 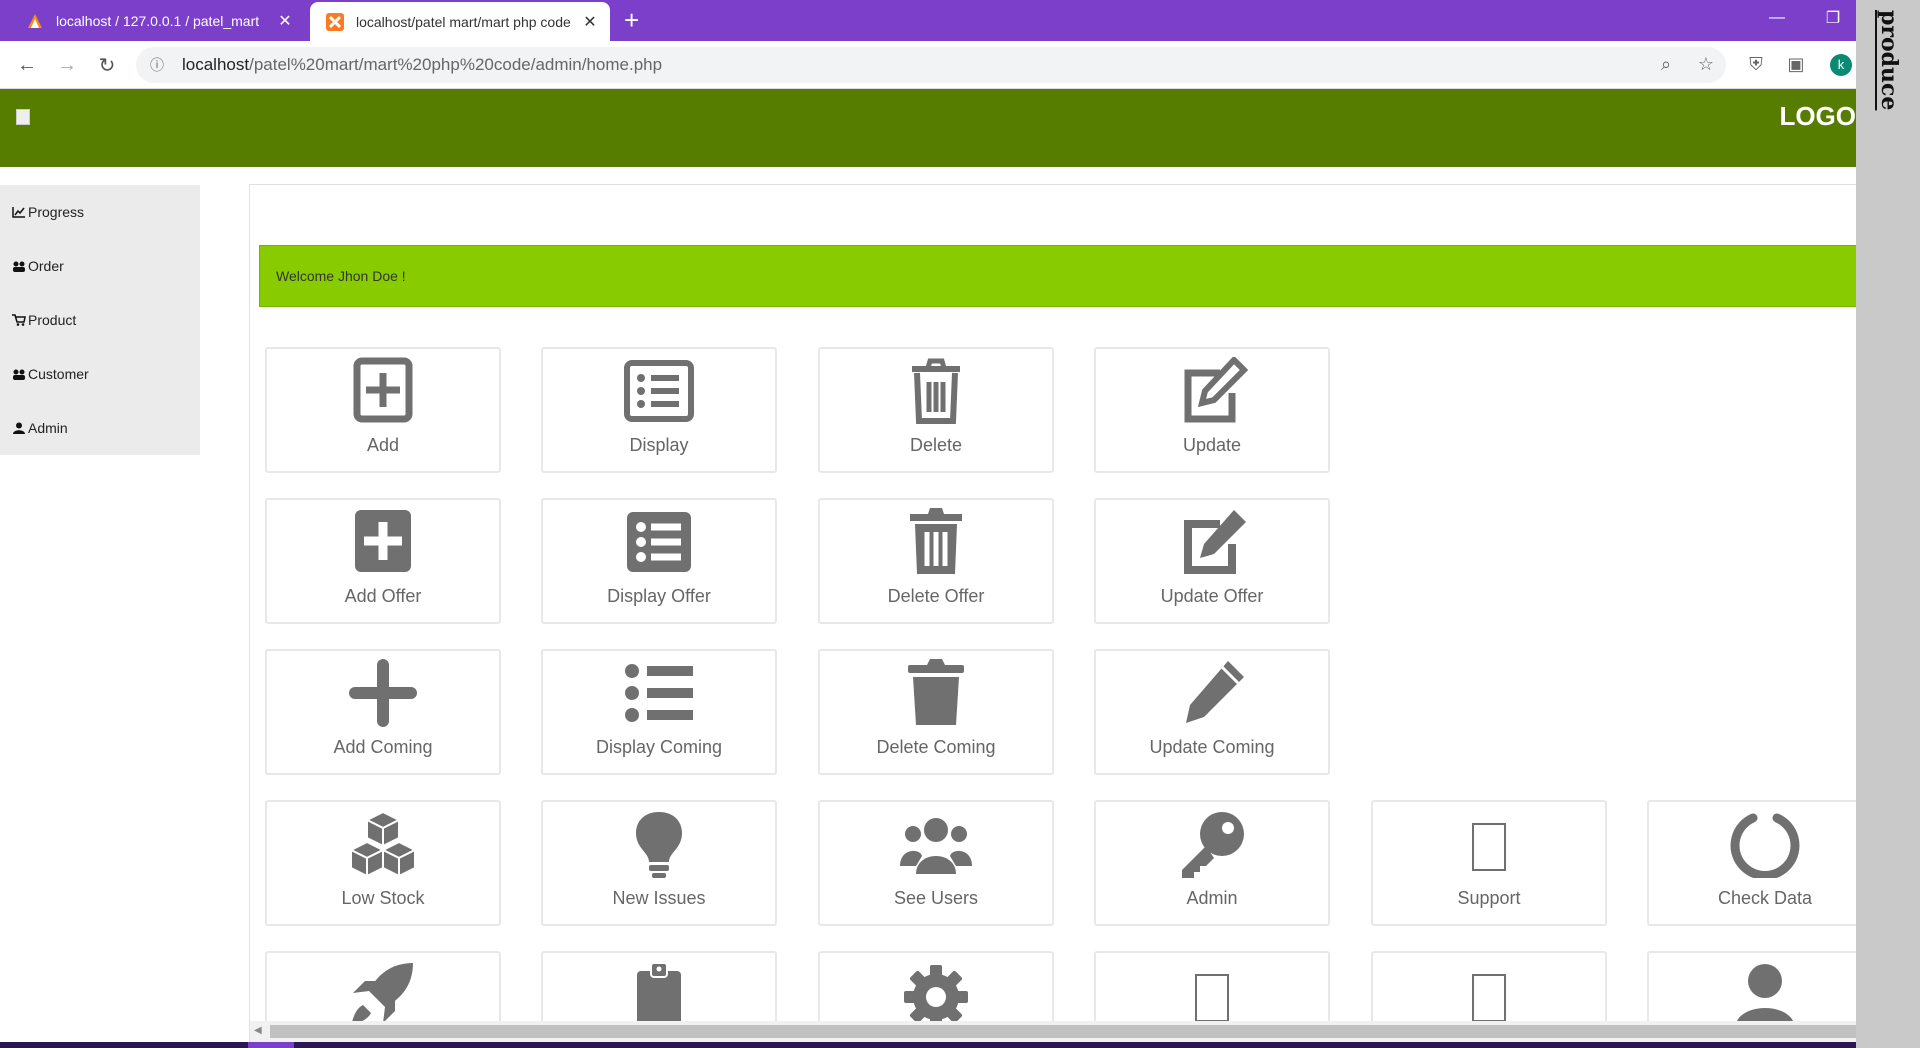 I want to click on dashboard-card-new-issues: New Issues, so click(x=659, y=863).